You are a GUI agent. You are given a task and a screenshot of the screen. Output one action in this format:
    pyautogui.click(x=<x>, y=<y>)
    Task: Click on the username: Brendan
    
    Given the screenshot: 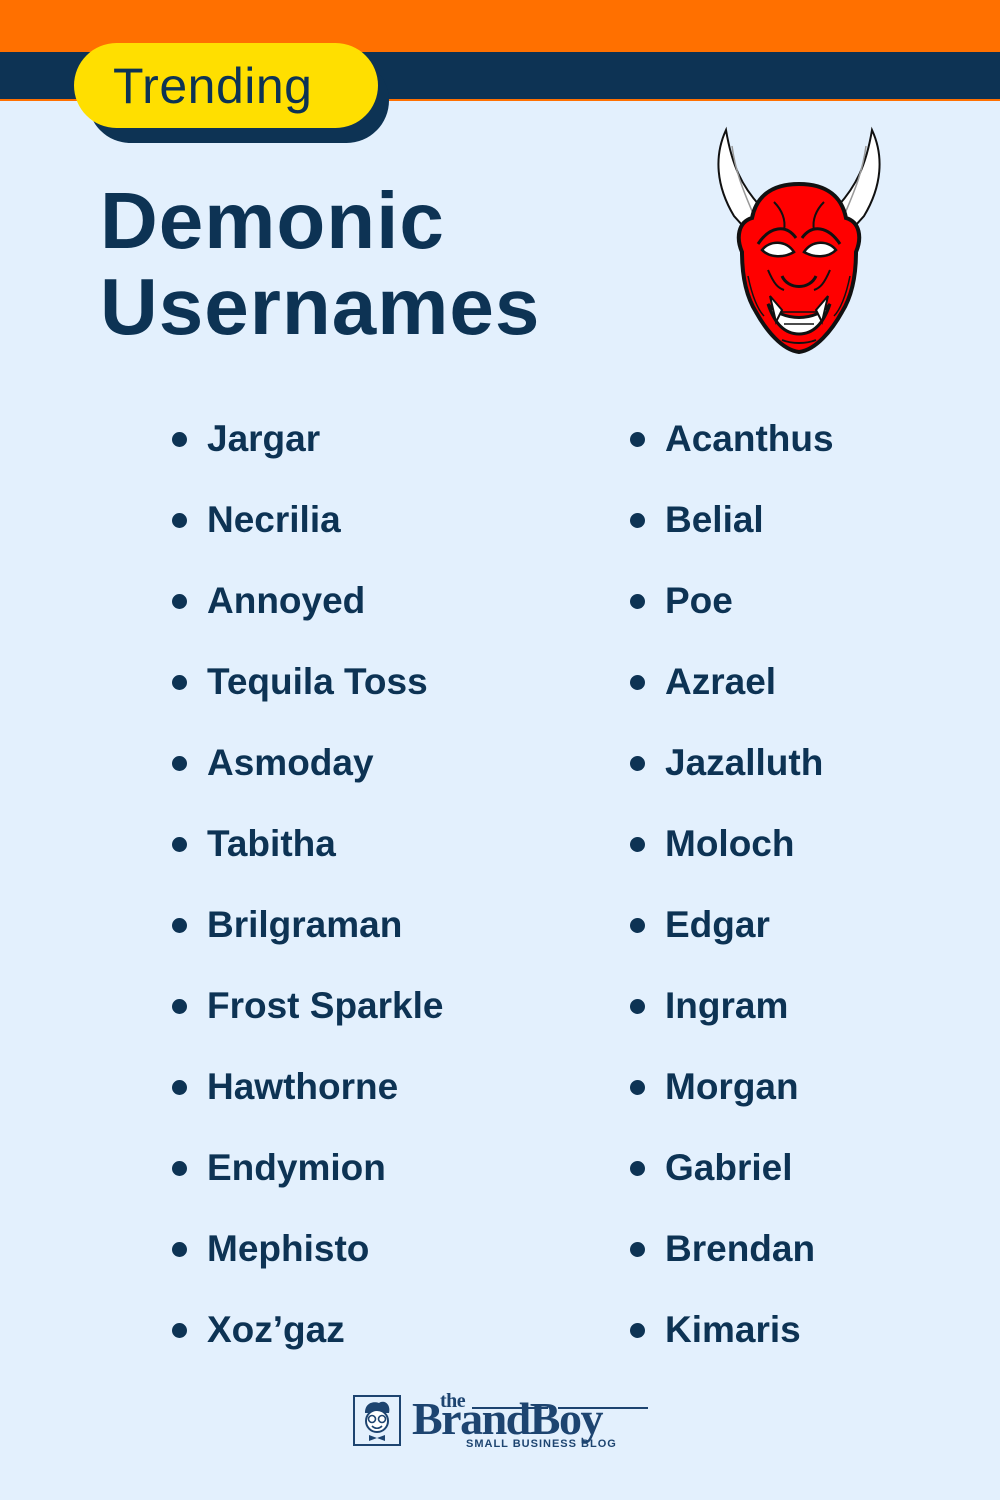 What is the action you would take?
    pyautogui.click(x=740, y=1248)
    